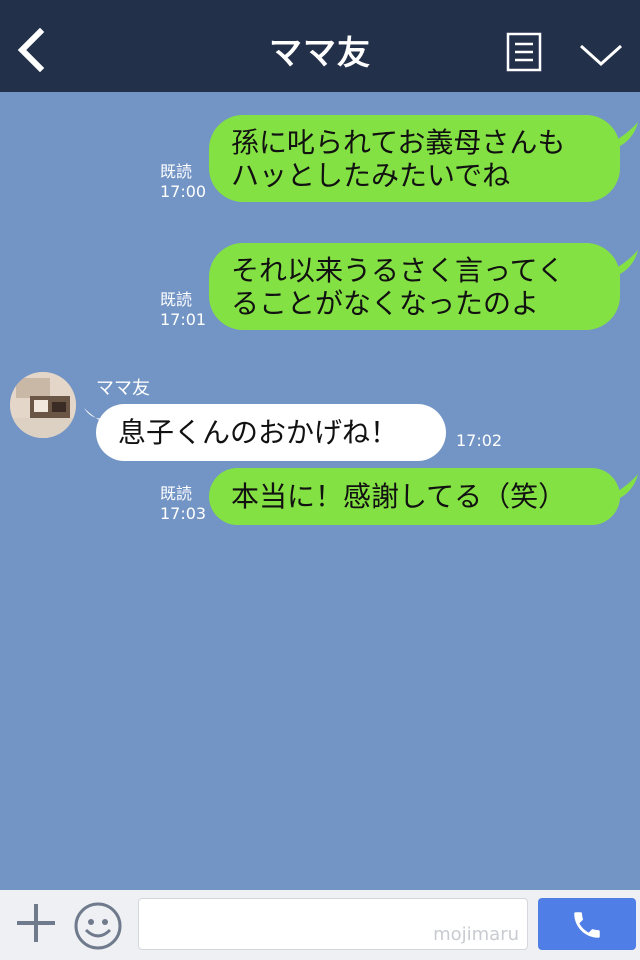 The width and height of the screenshot is (640, 960). I want to click on contact-avatar, so click(43, 405).